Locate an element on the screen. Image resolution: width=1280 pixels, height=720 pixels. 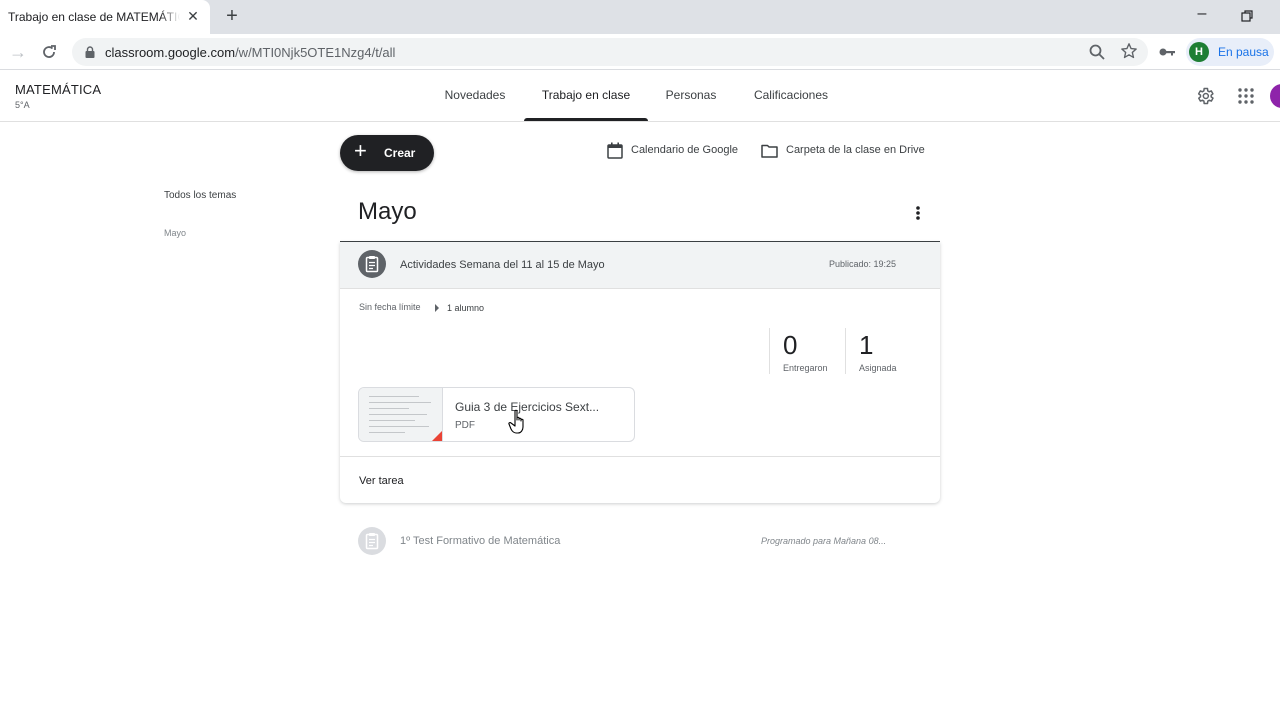
close-tab-icon: ✕ is located at coordinates (193, 16).